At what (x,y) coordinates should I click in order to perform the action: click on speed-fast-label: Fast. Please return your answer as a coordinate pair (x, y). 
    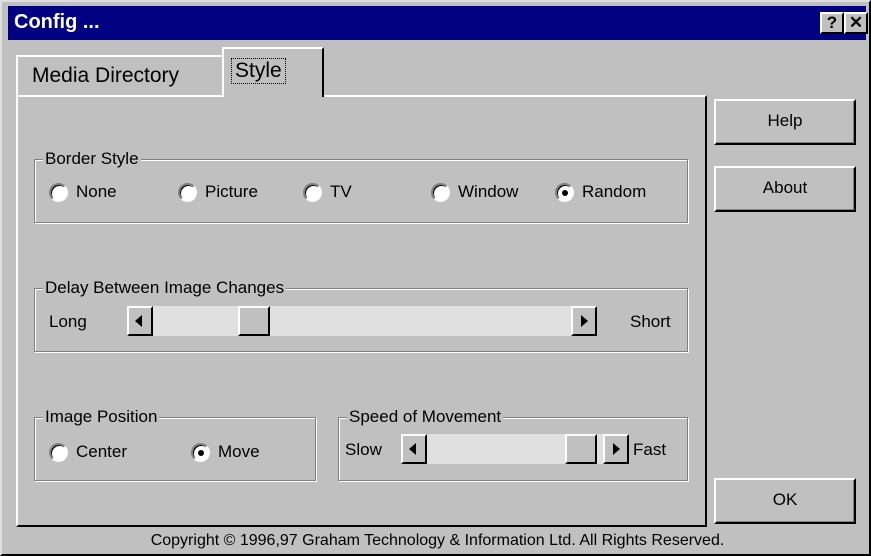
    Looking at the image, I should click on (650, 449).